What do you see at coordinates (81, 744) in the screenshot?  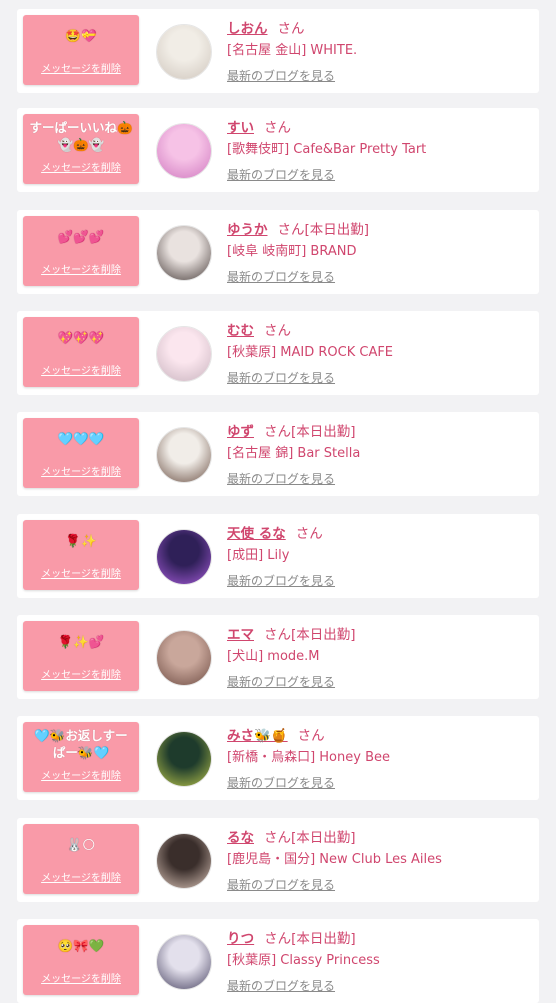 I see `message-text: 🩵🐝お返しすー ぱー🐝🩵` at bounding box center [81, 744].